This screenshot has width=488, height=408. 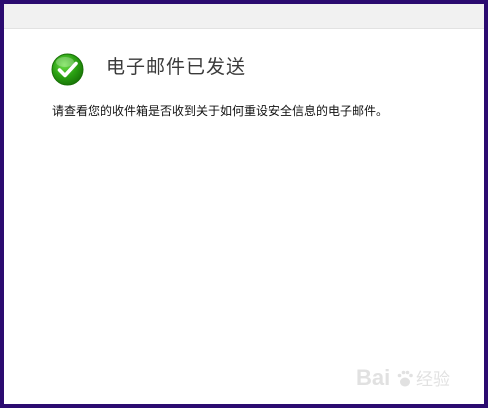 I want to click on baidu-paw-icon, so click(x=405, y=378).